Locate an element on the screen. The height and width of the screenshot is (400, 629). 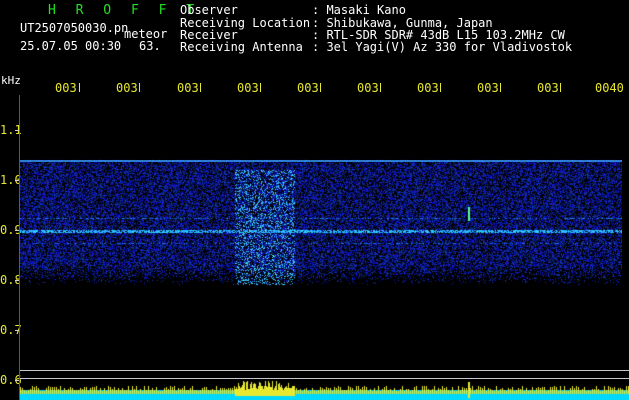
antenna-value: : 3el Yagi(V) Az 330 for Vladivostok is located at coordinates (442, 47).